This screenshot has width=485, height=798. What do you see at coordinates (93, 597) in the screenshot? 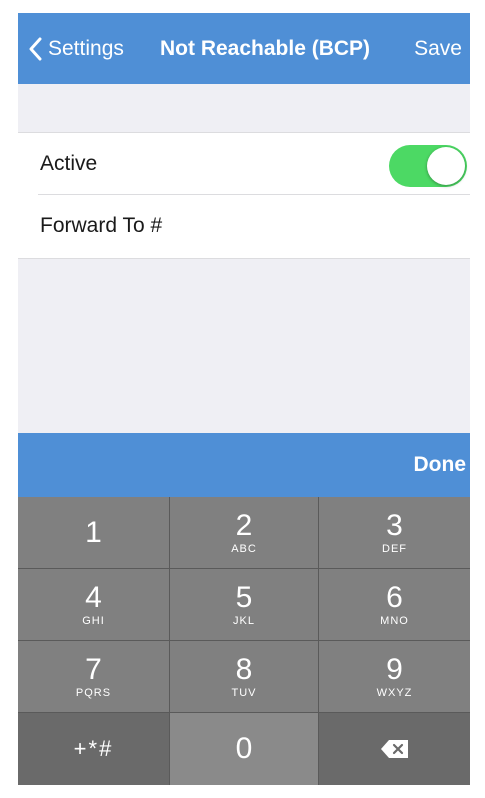
I see `key-digit: 4` at bounding box center [93, 597].